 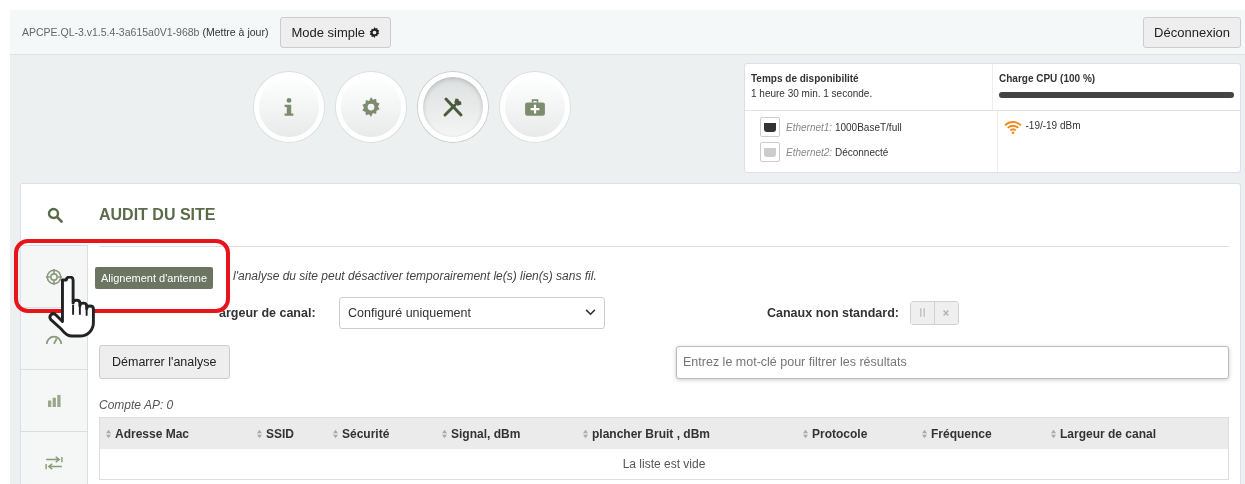 What do you see at coordinates (1192, 32) in the screenshot?
I see `logout-button: Déconnexion` at bounding box center [1192, 32].